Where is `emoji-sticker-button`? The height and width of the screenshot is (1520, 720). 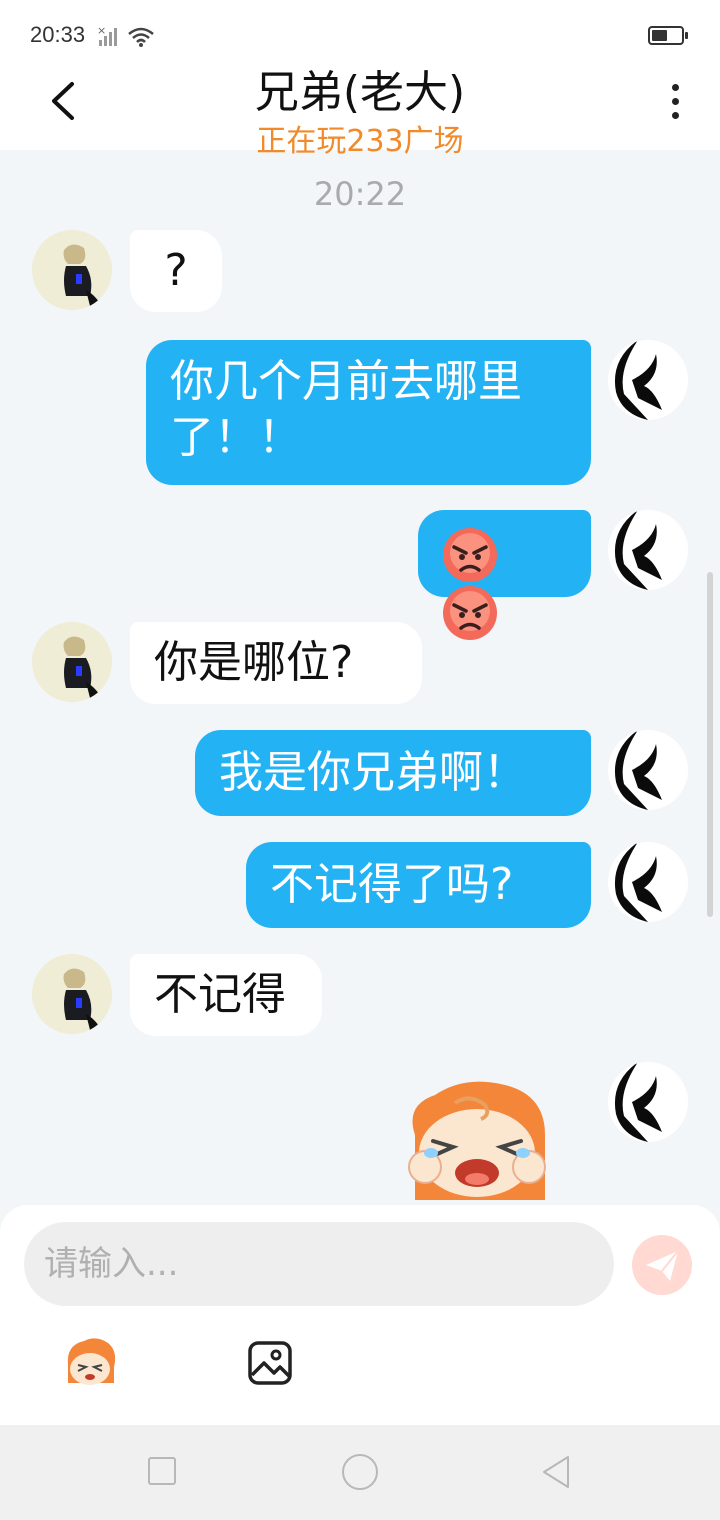 emoji-sticker-button is located at coordinates (90, 1363).